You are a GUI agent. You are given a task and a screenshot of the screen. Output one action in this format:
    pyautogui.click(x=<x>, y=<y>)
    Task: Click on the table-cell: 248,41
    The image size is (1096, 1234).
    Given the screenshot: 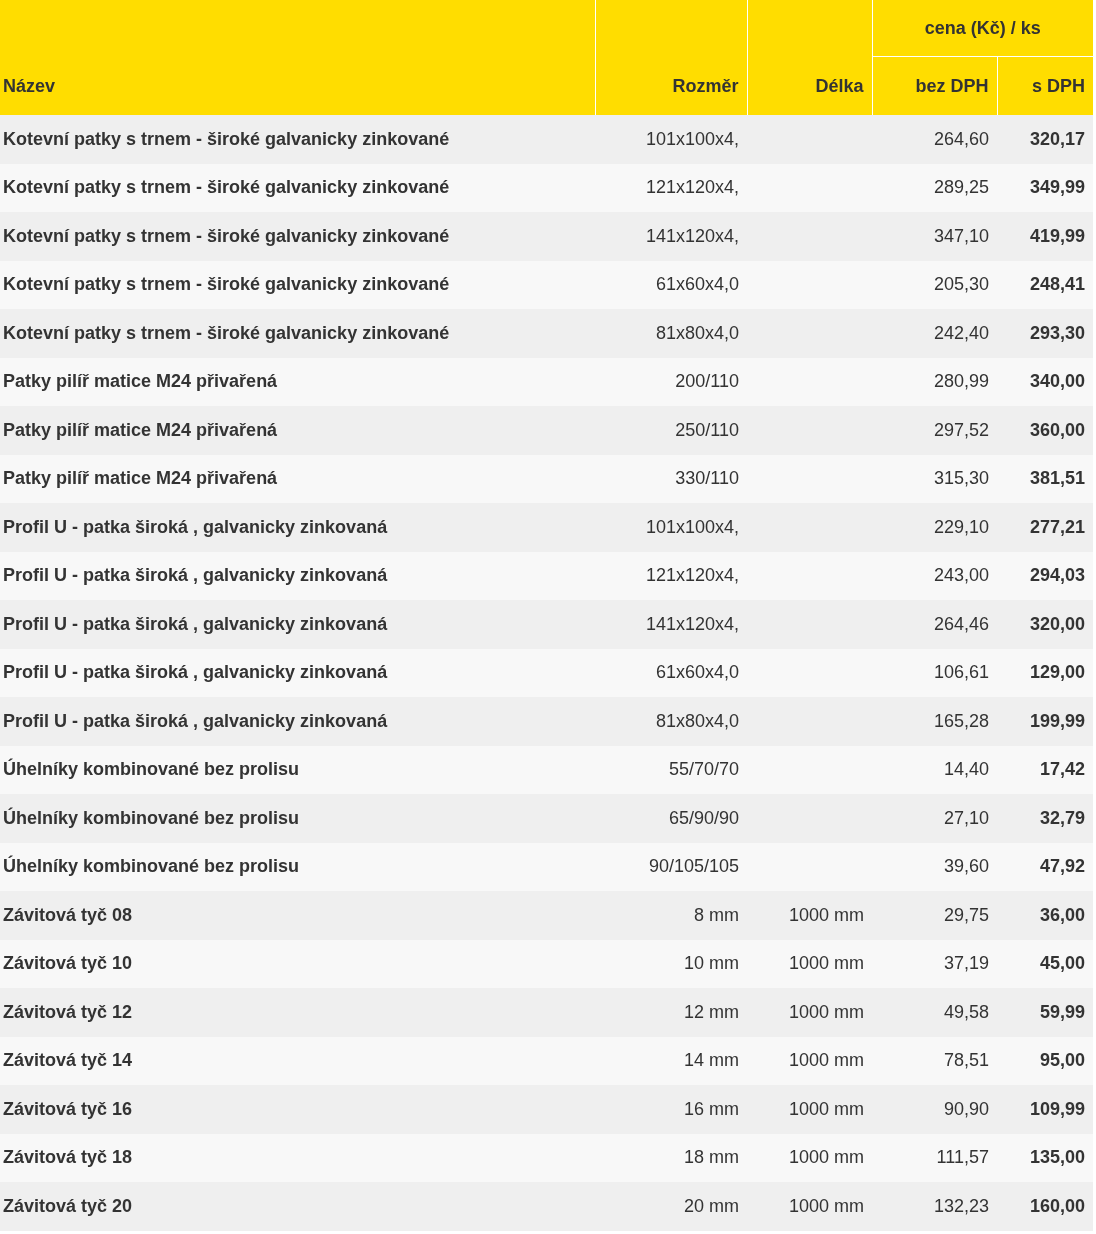 What is the action you would take?
    pyautogui.click(x=1045, y=284)
    